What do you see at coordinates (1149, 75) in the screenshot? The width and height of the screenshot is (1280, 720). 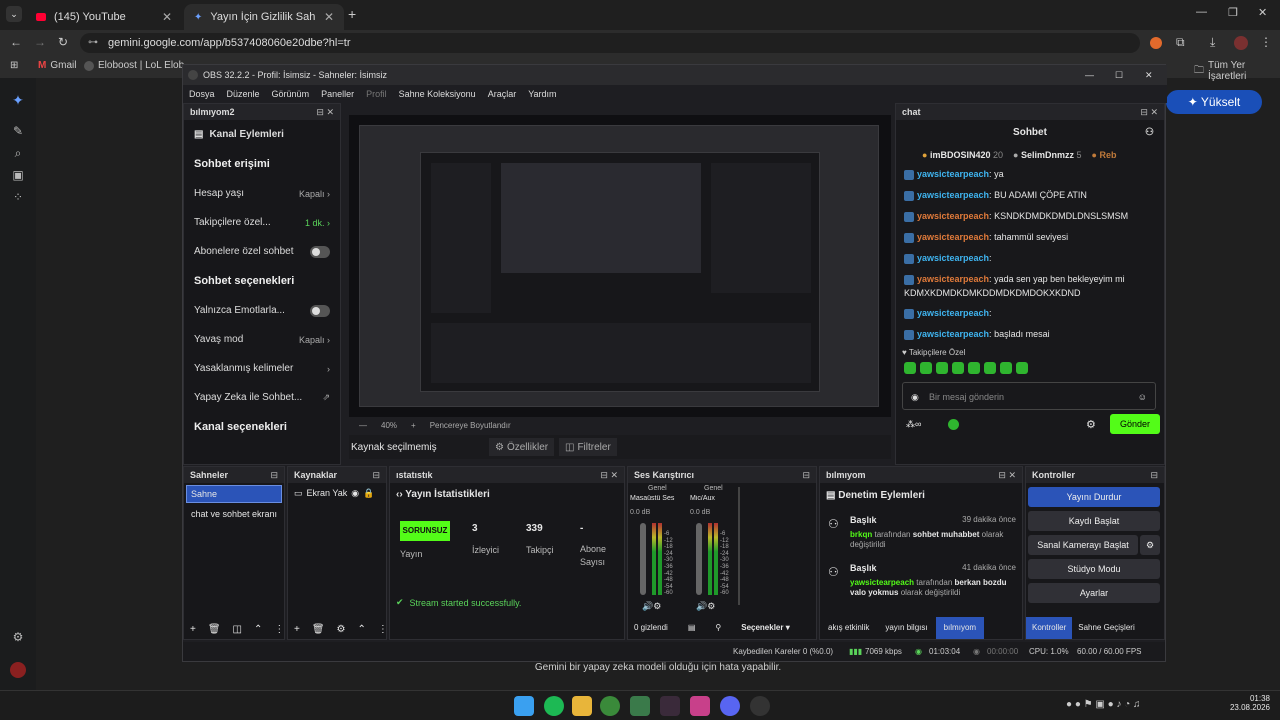 I see `close-icon: ✕` at bounding box center [1149, 75].